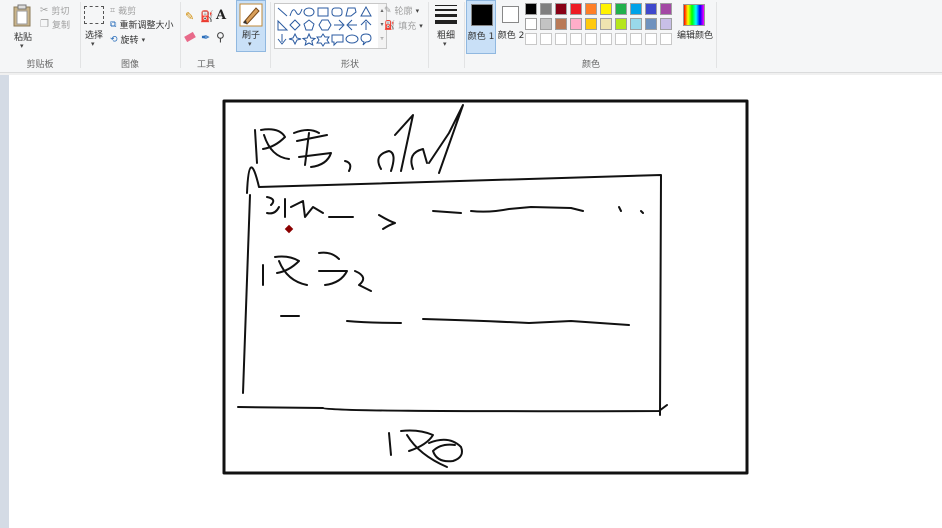 This screenshot has width=942, height=528. Describe the element at coordinates (113, 24) in the screenshot. I see `resize-icon: ⧉` at that location.